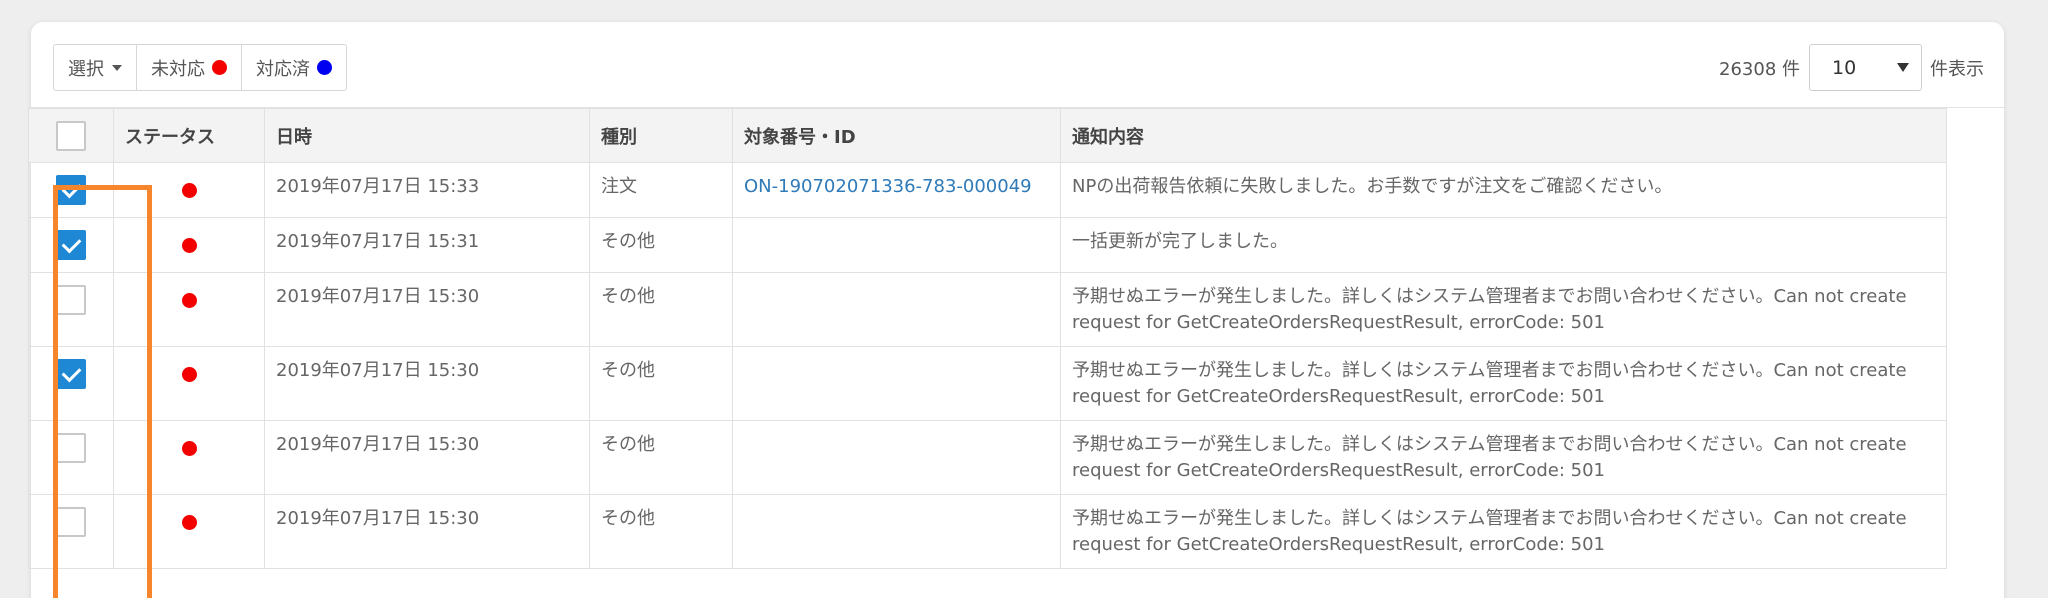 The height and width of the screenshot is (598, 2048). I want to click on red-dot-icon, so click(219, 67).